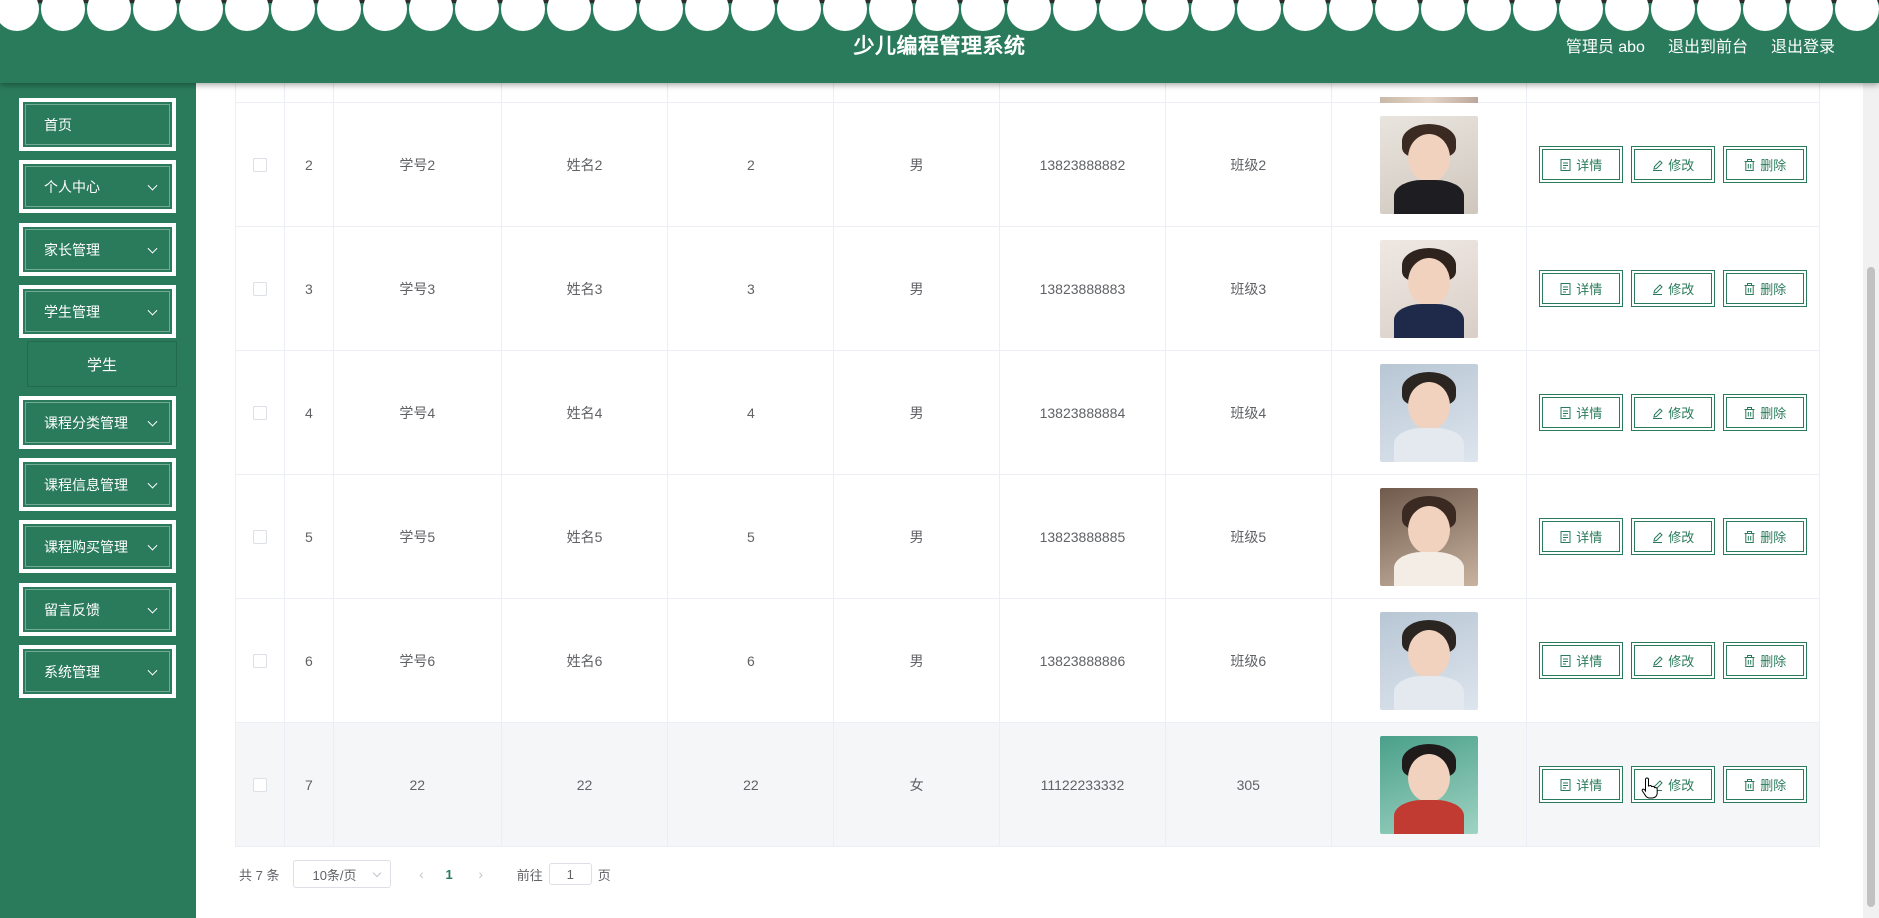  I want to click on sidebar-item-label: 首页, so click(58, 124).